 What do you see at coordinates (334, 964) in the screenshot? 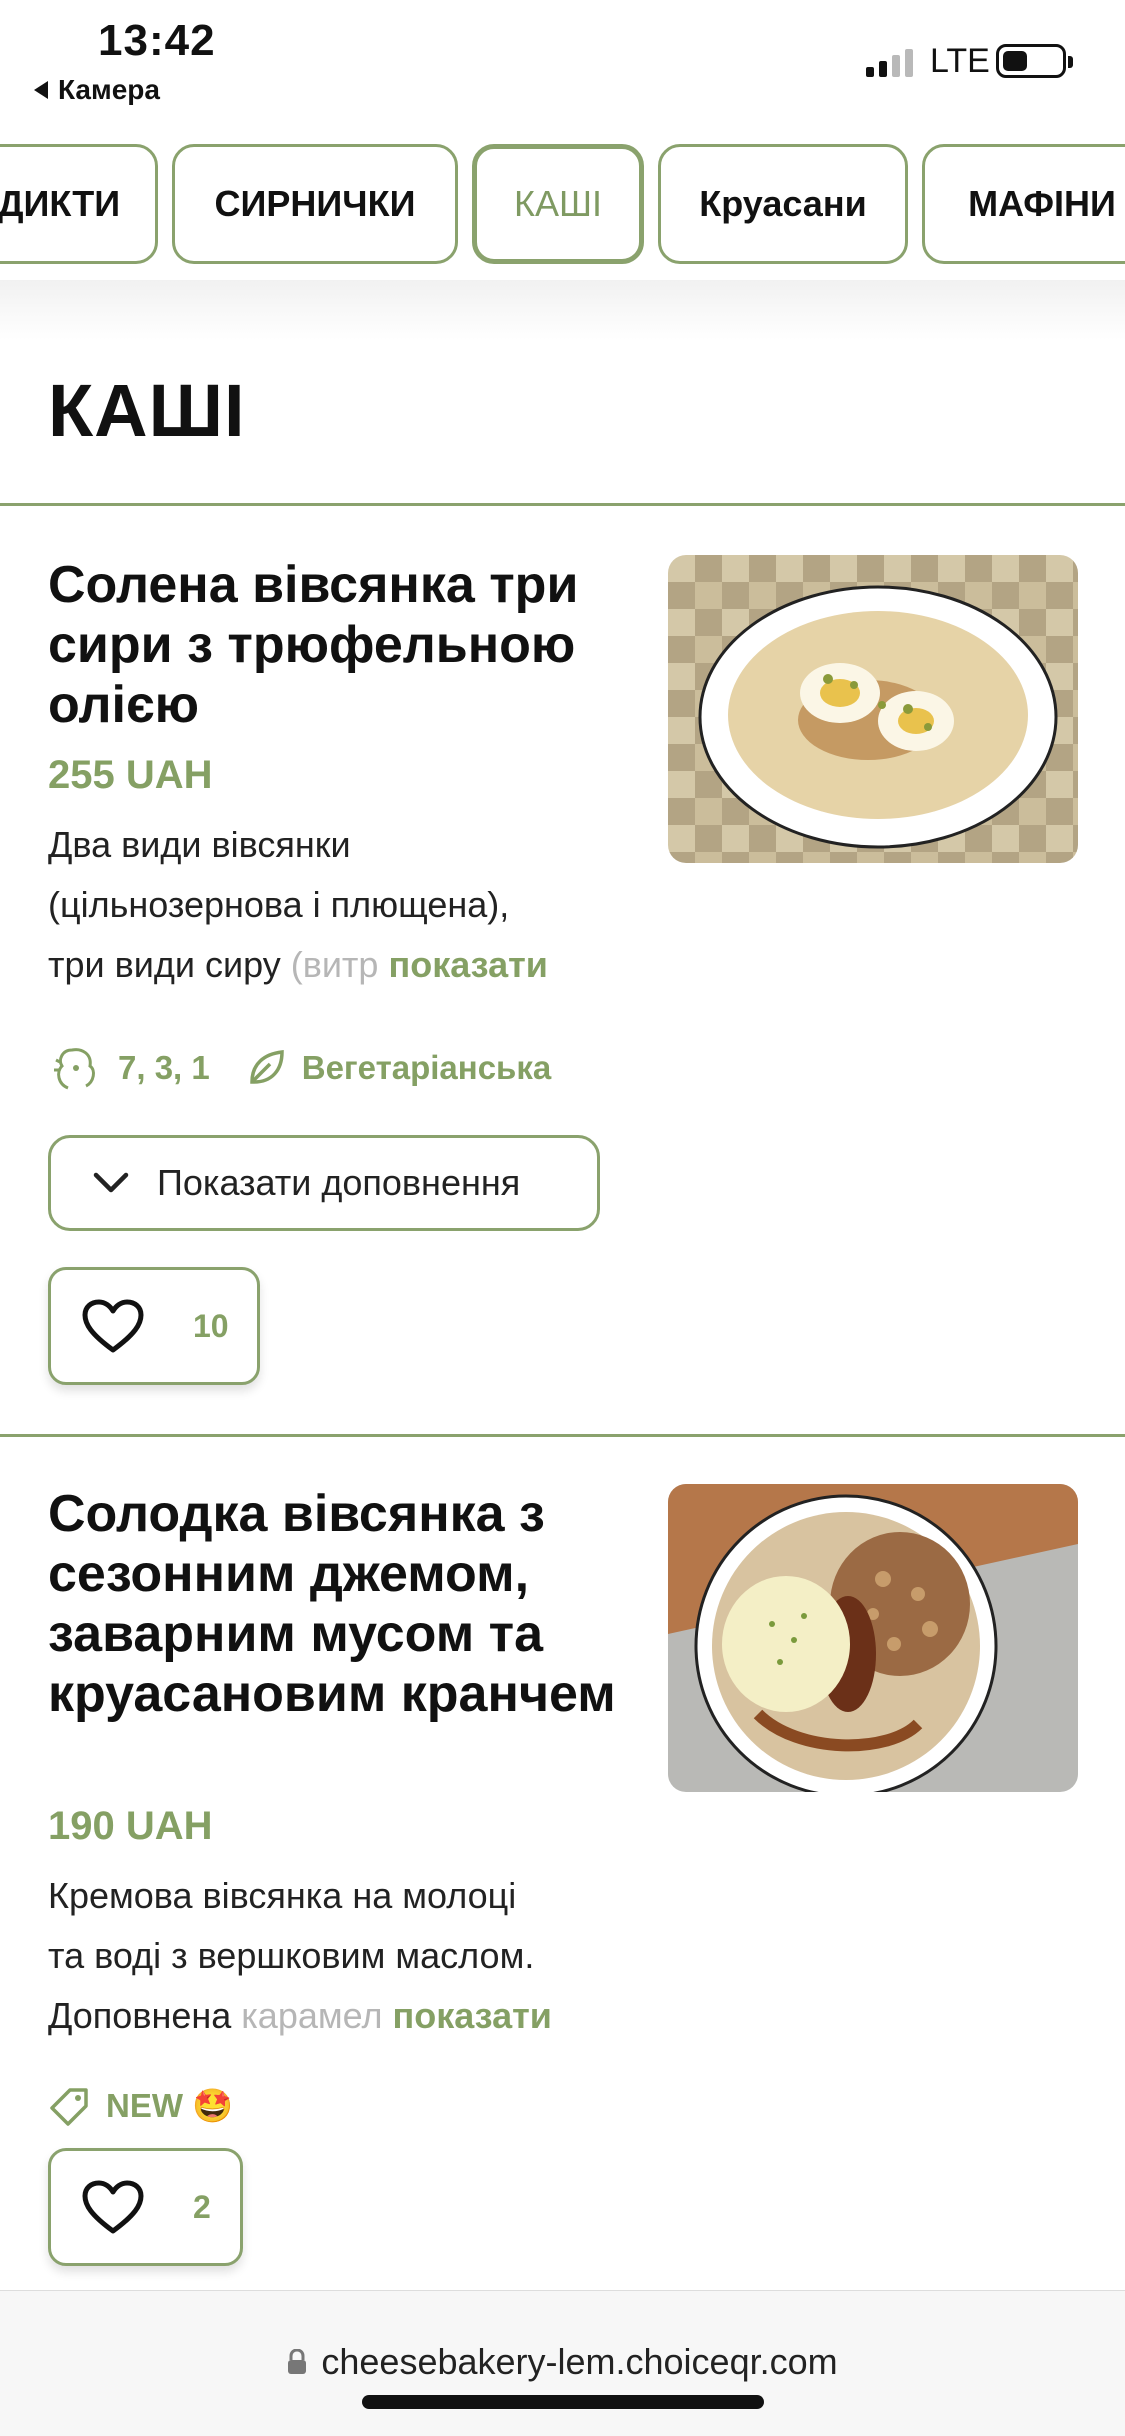
I see `desc-fade-text: (витр` at bounding box center [334, 964].